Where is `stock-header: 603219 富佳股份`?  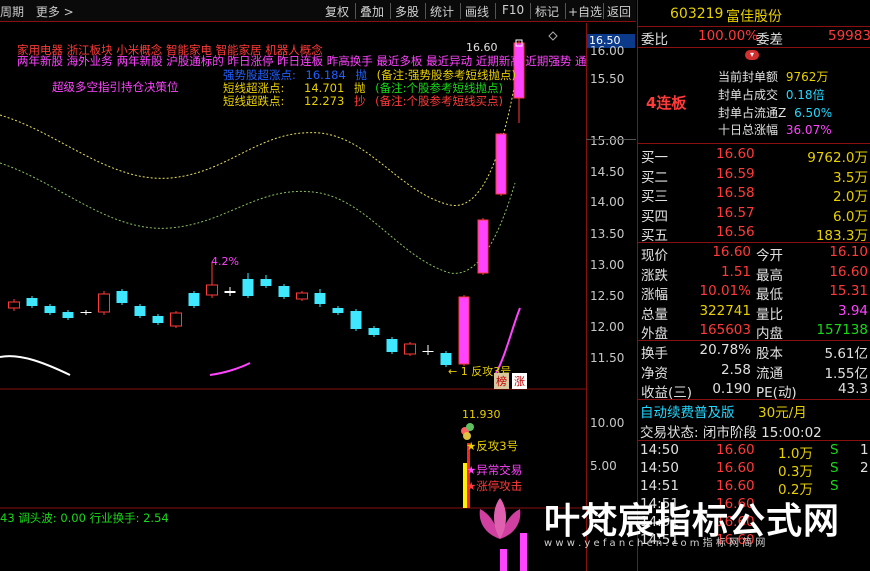 stock-header: 603219 富佳股份 is located at coordinates (754, 13).